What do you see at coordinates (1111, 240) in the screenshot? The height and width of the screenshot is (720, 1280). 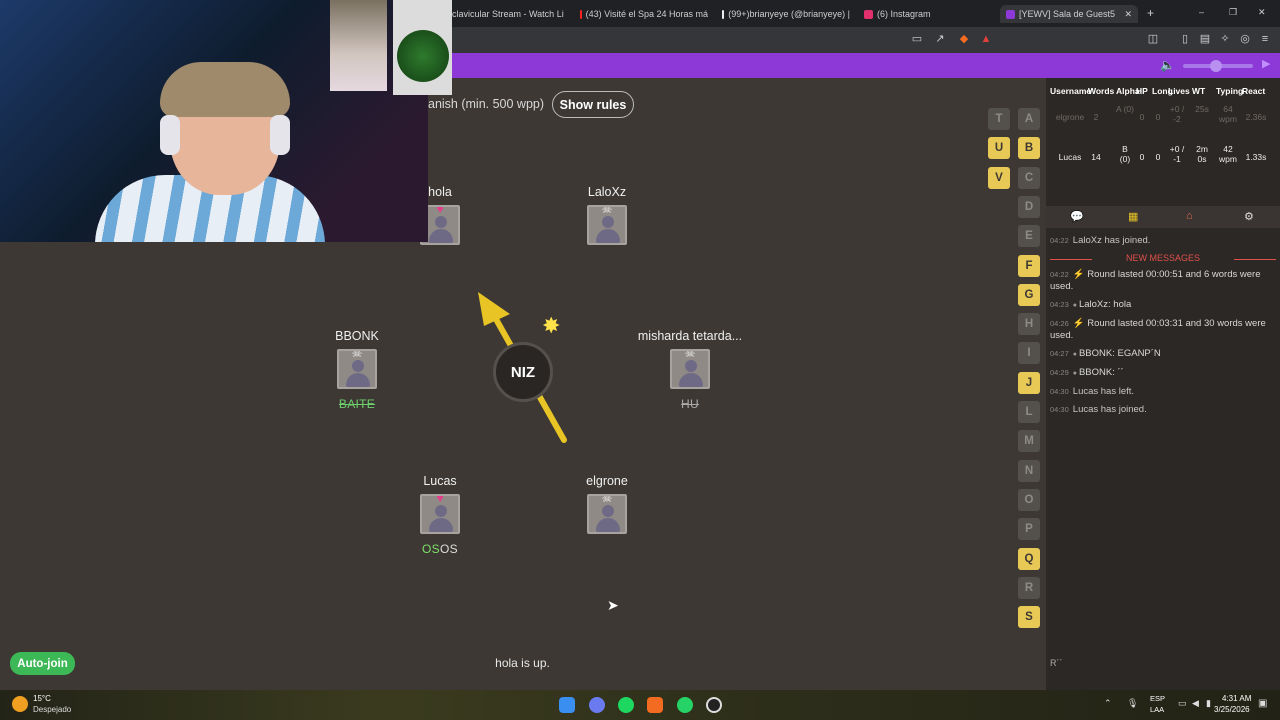 I see `chat-text: LaloXz has joined.` at bounding box center [1111, 240].